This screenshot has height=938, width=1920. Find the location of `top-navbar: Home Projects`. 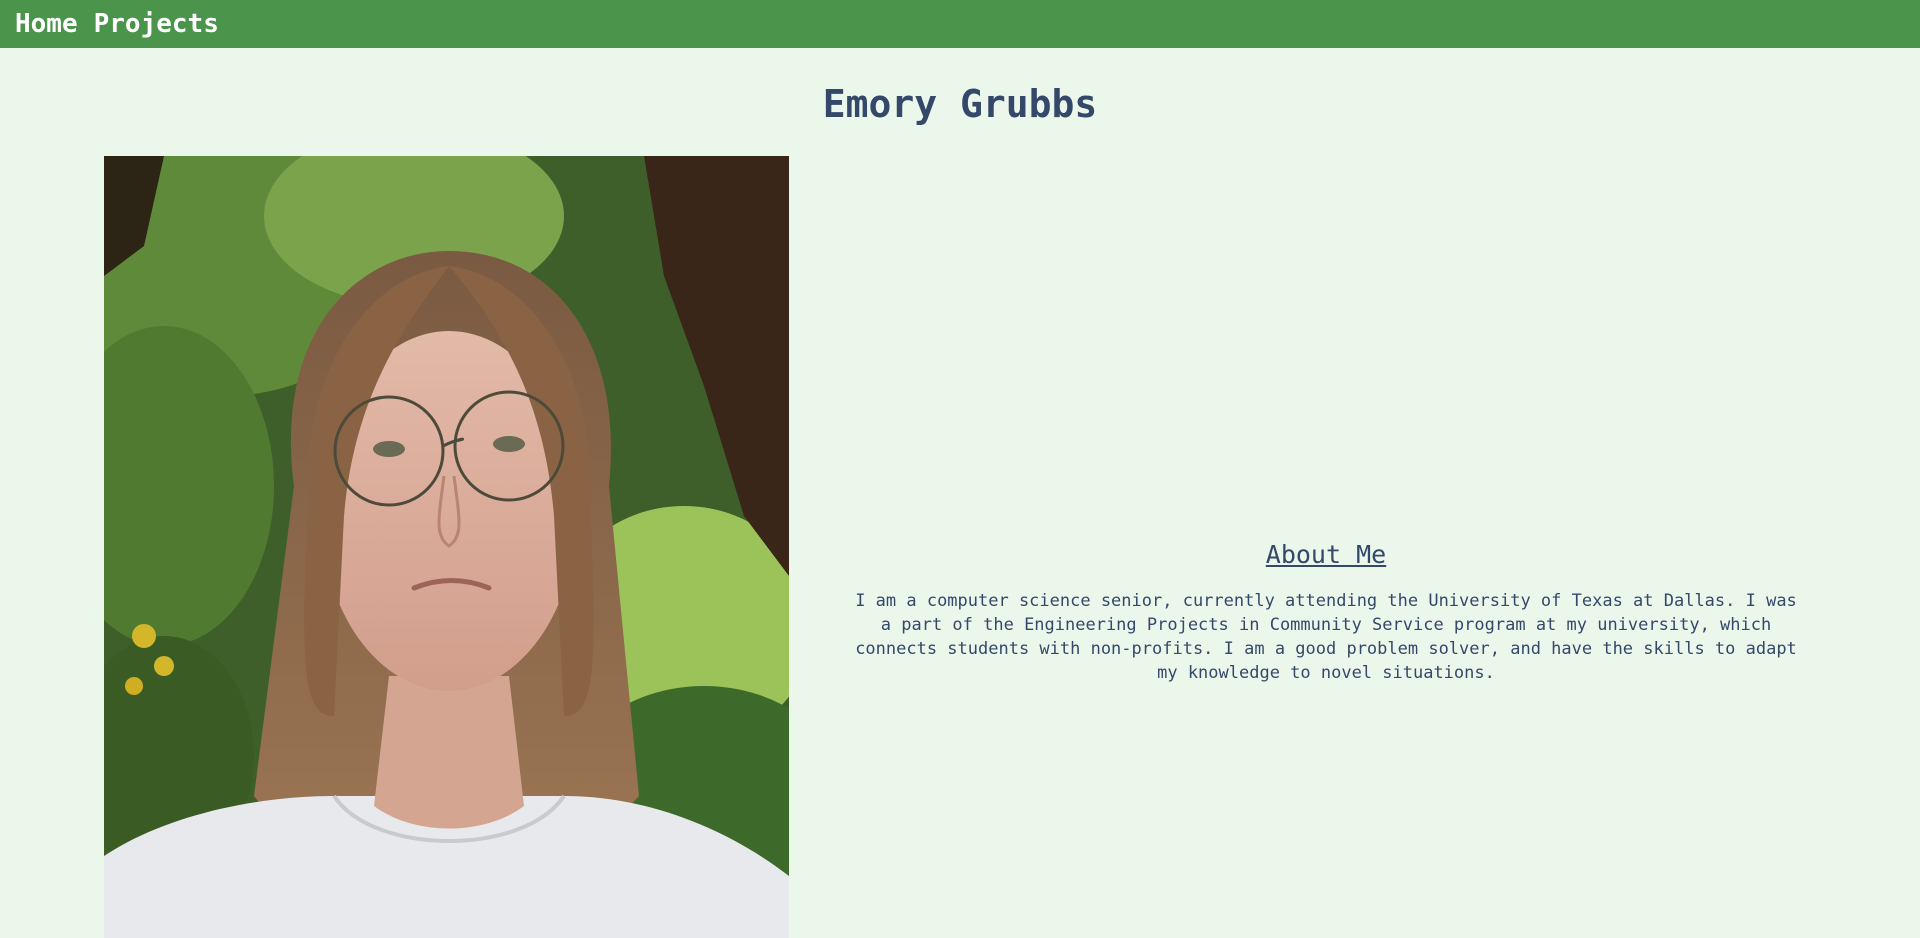

top-navbar: Home Projects is located at coordinates (960, 24).